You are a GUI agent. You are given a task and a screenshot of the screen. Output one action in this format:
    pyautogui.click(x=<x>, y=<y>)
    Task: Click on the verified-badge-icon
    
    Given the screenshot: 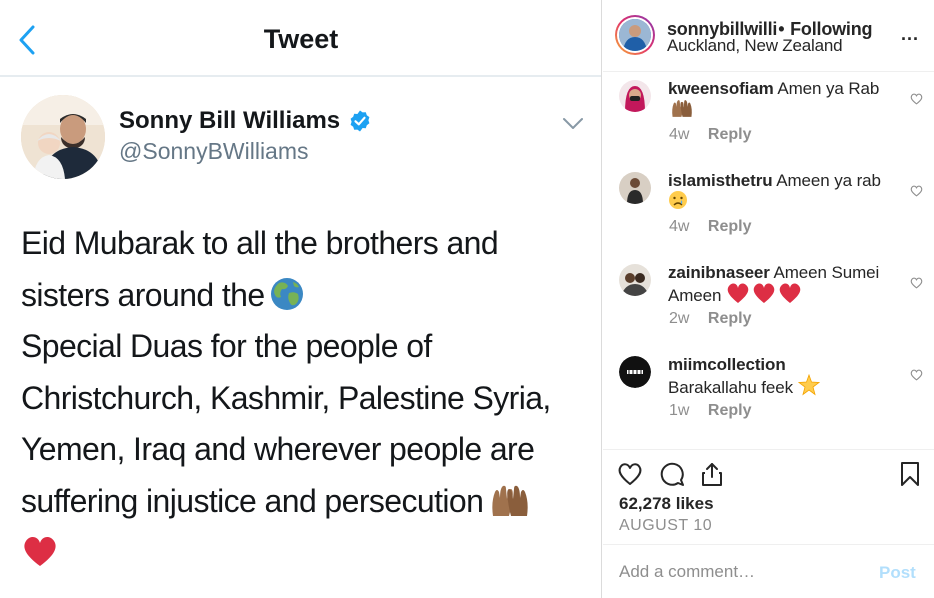 What is the action you would take?
    pyautogui.click(x=360, y=121)
    